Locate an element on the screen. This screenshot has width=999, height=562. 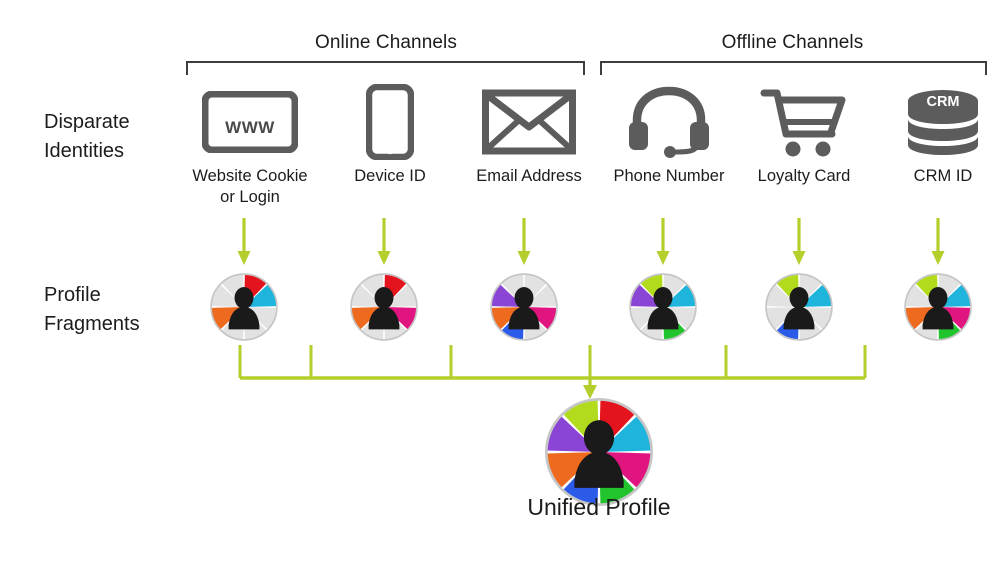
row-label-profile-fragments: Profile Fragments is located at coordinates (92, 309).